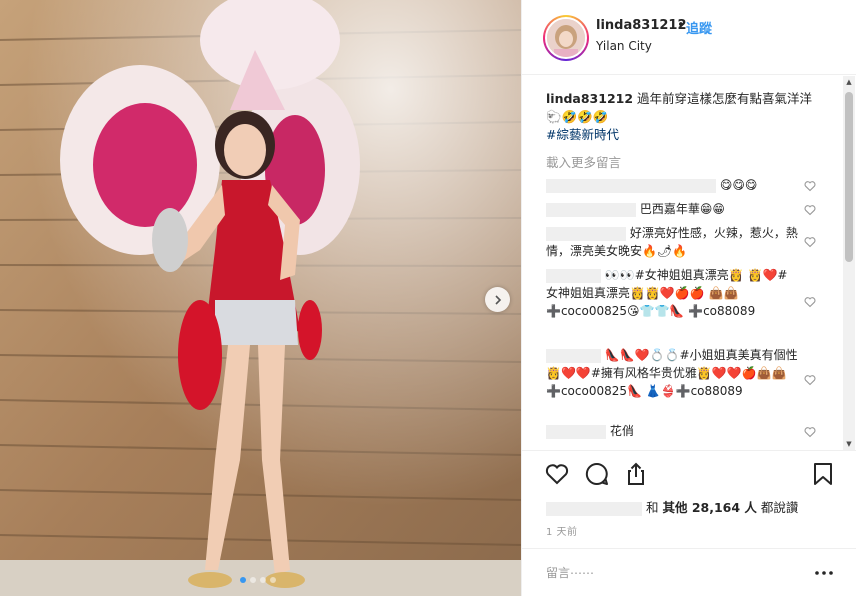 Image resolution: width=856 pixels, height=596 pixels. What do you see at coordinates (824, 573) in the screenshot?
I see `more-icon` at bounding box center [824, 573].